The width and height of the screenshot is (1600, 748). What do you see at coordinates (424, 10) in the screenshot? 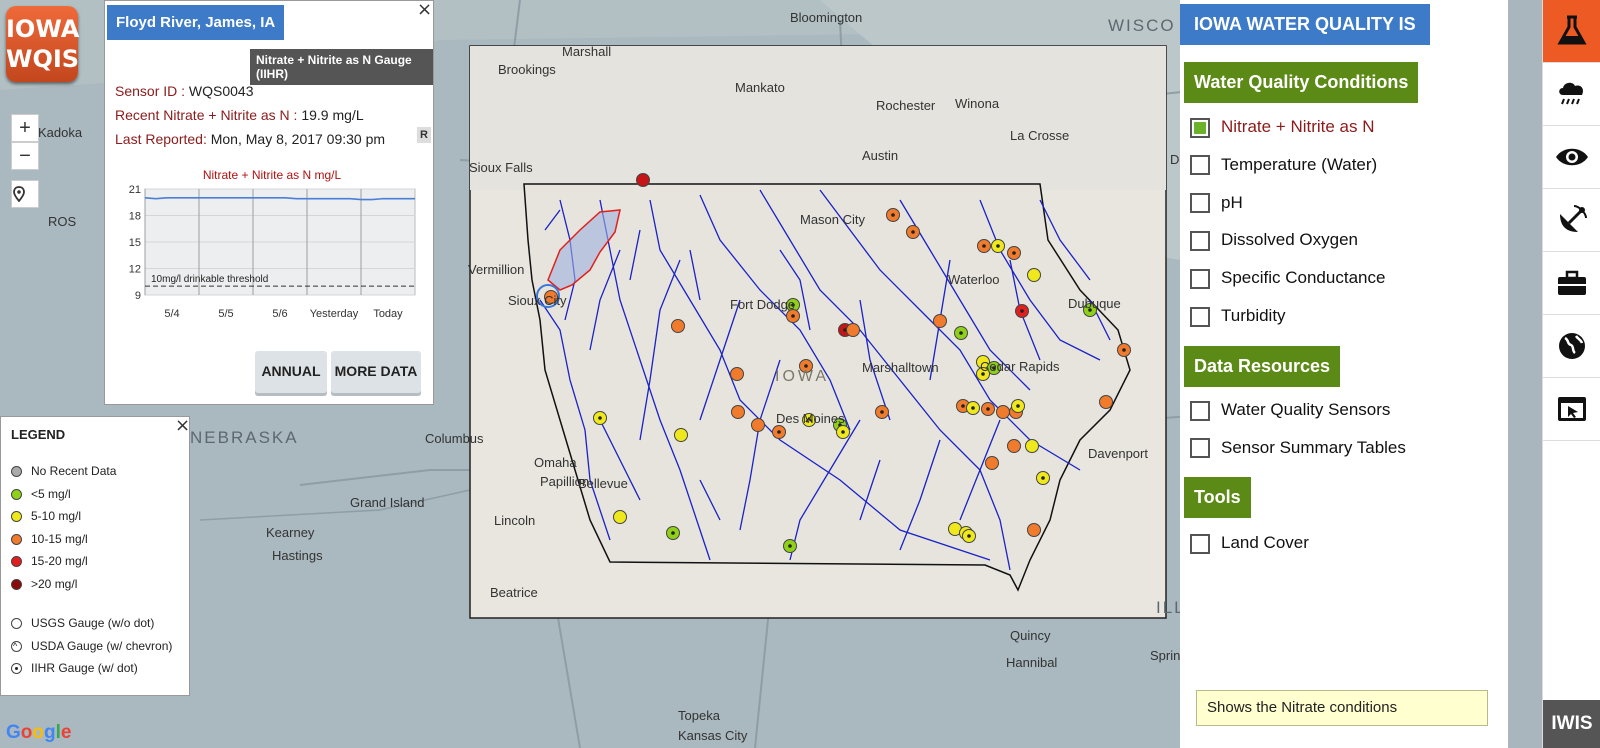
I see `popup-close-button: ×` at bounding box center [424, 10].